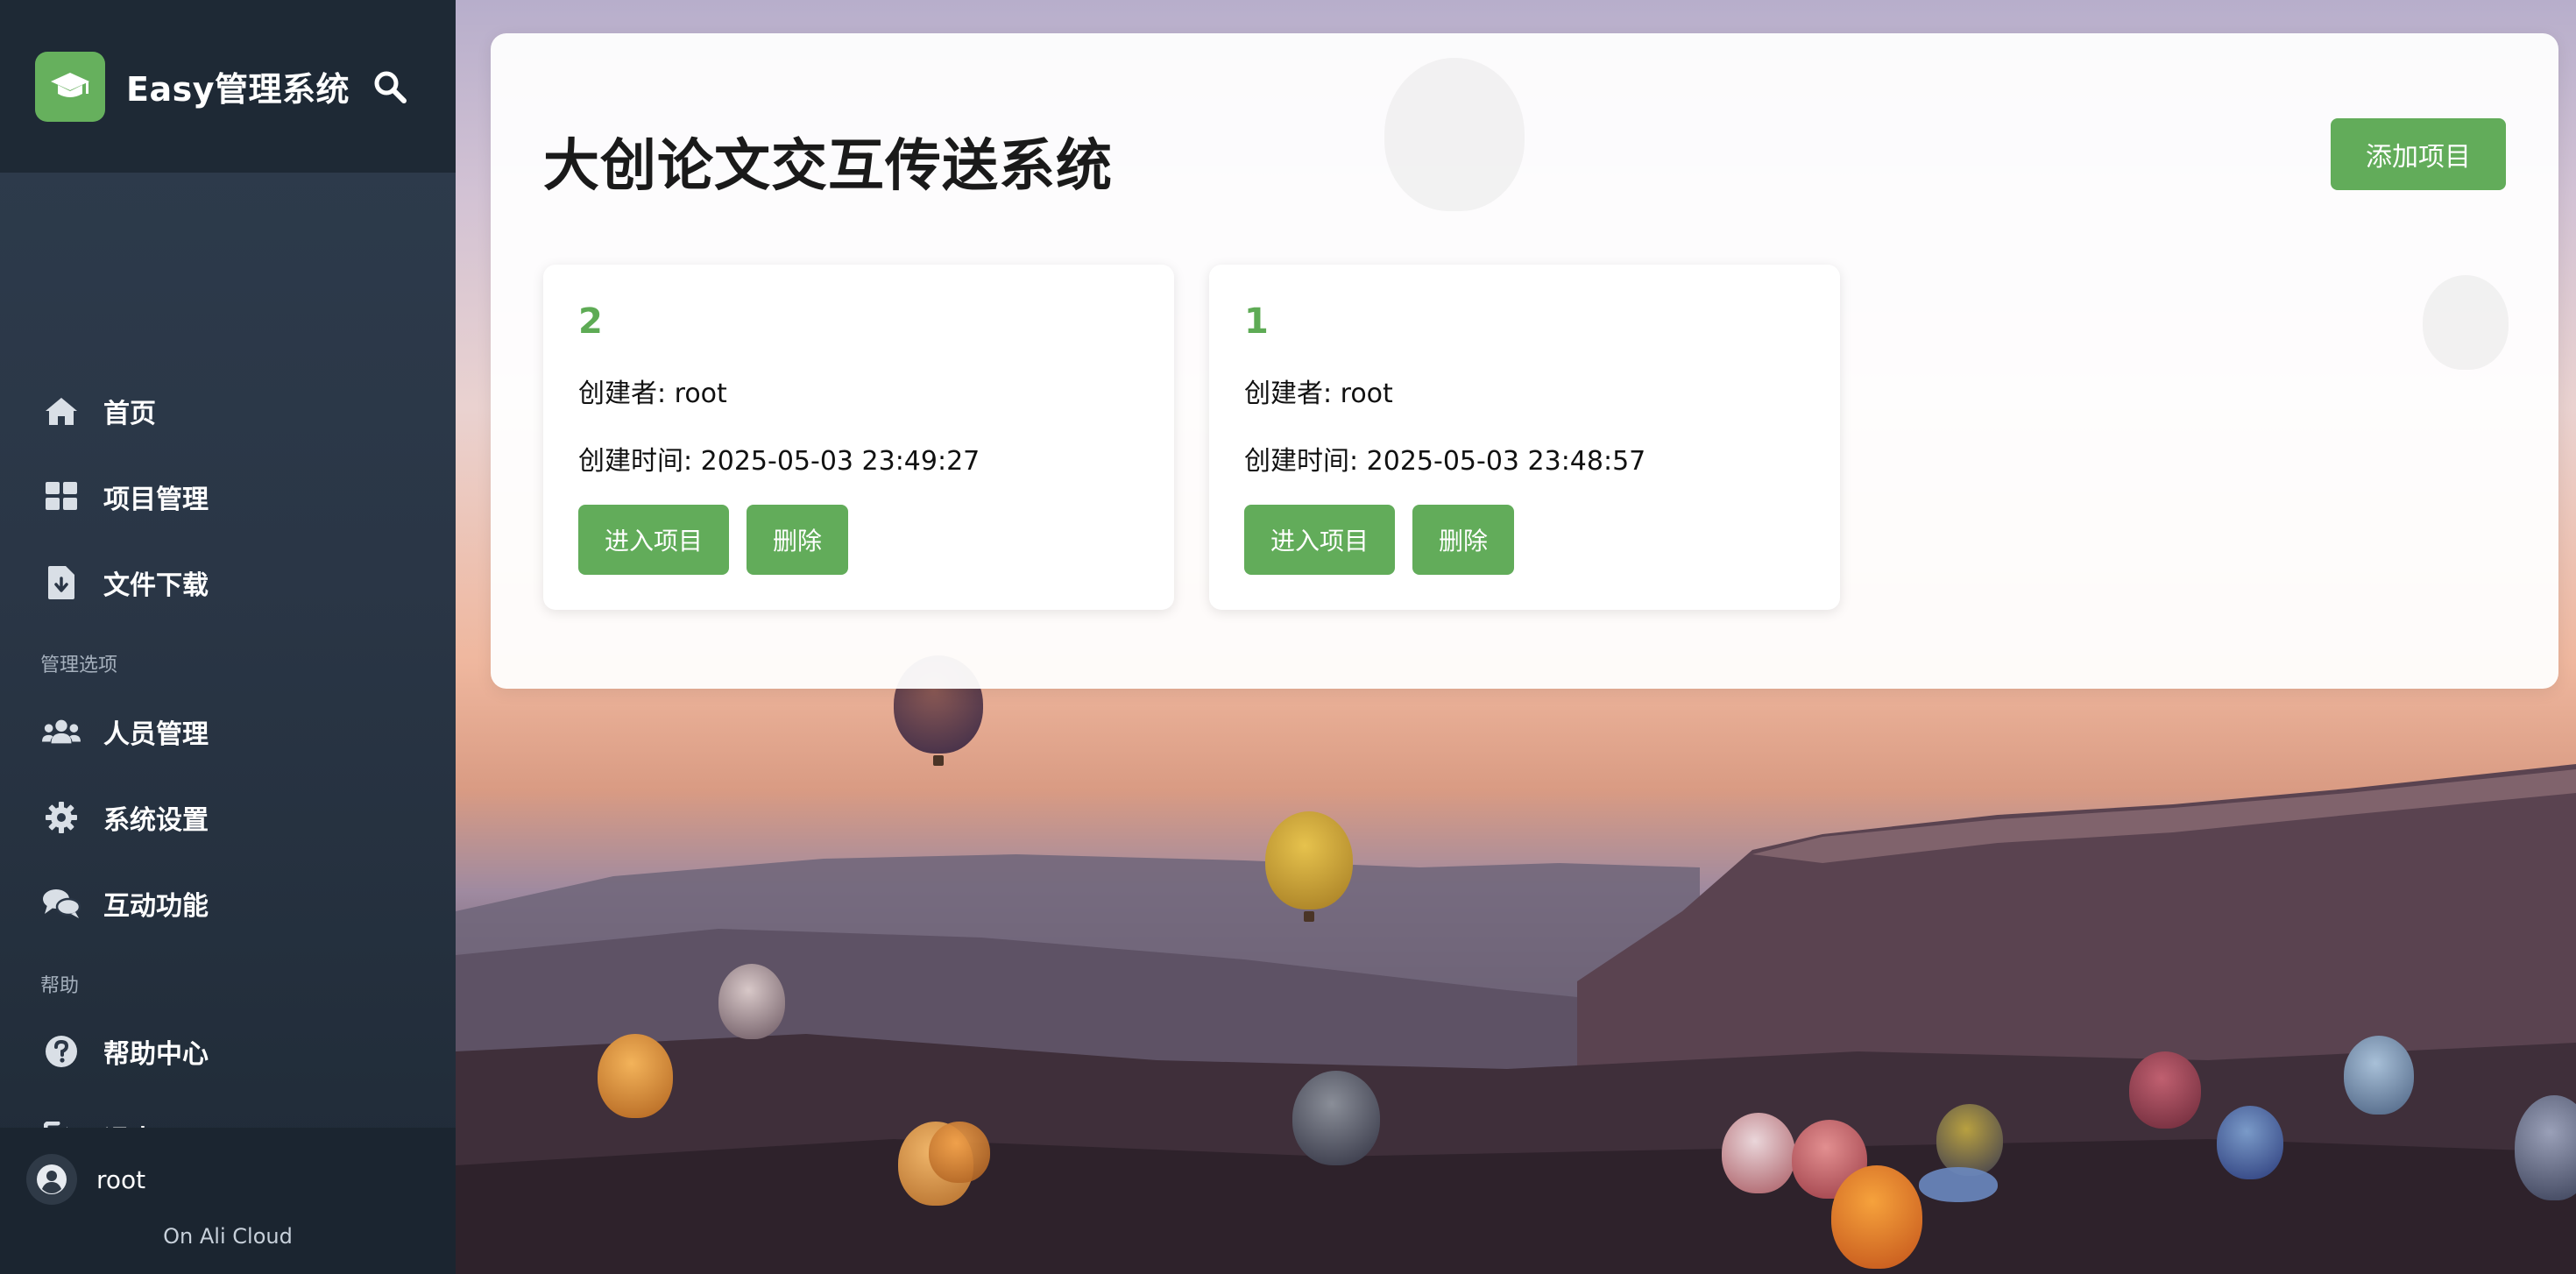  Describe the element at coordinates (60, 986) in the screenshot. I see `section-label-help: 帮助` at that location.